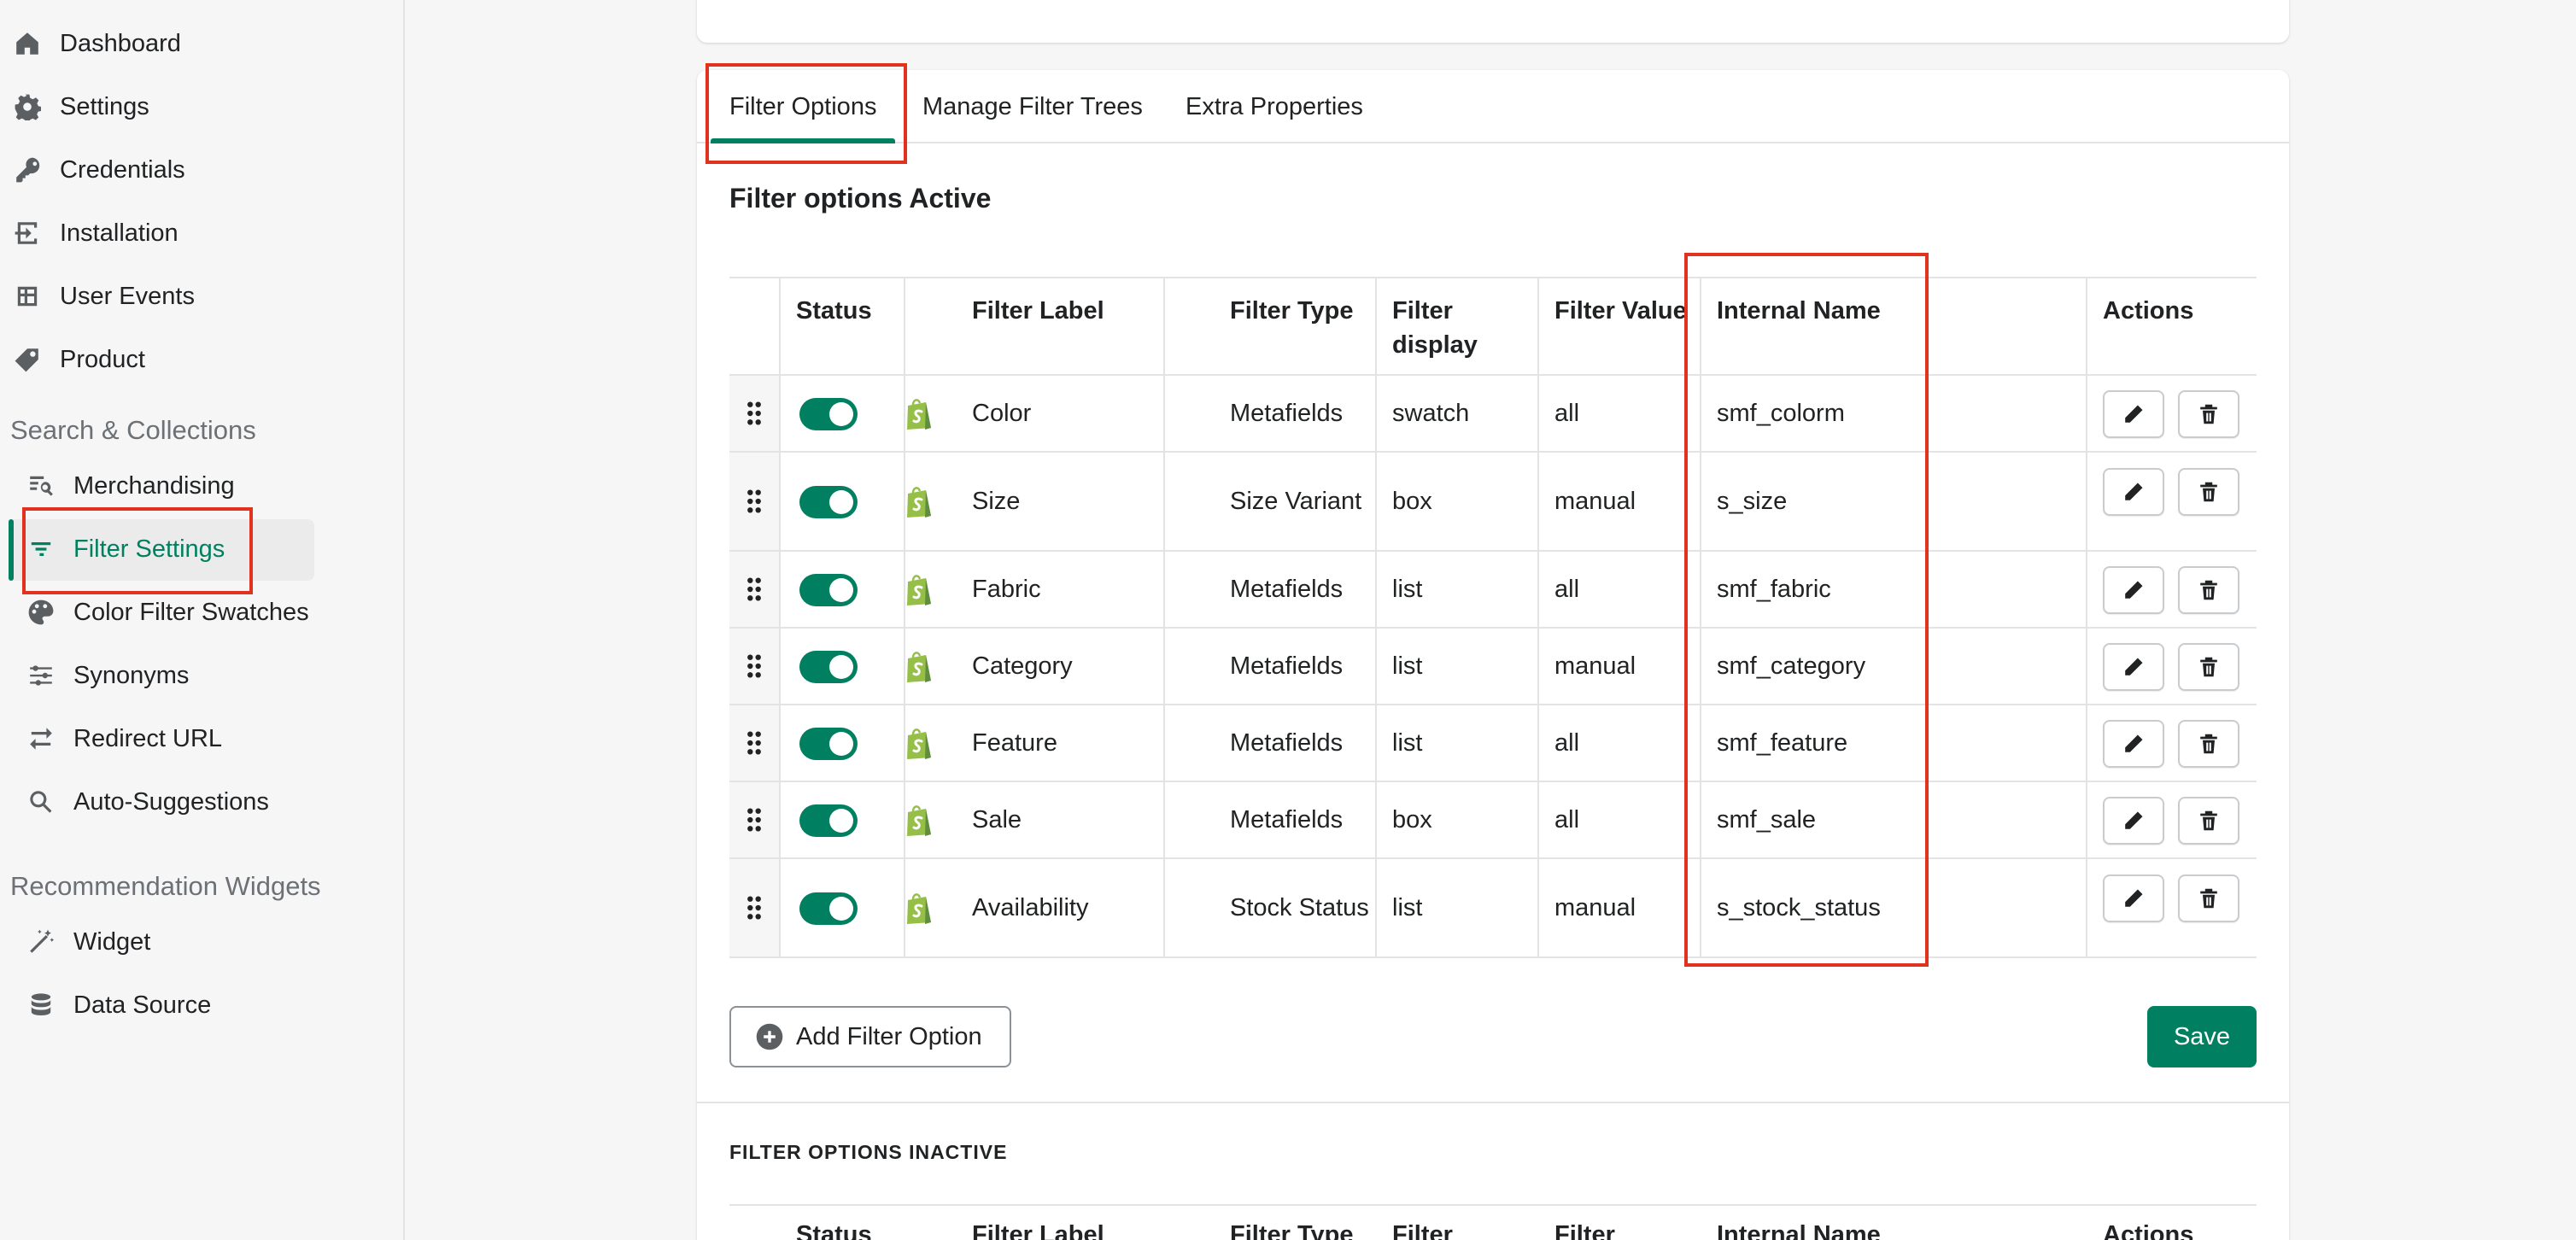 Image resolution: width=2576 pixels, height=1240 pixels. Describe the element at coordinates (96, 43) in the screenshot. I see `sidebar-item-dashboard: Dashboard` at that location.